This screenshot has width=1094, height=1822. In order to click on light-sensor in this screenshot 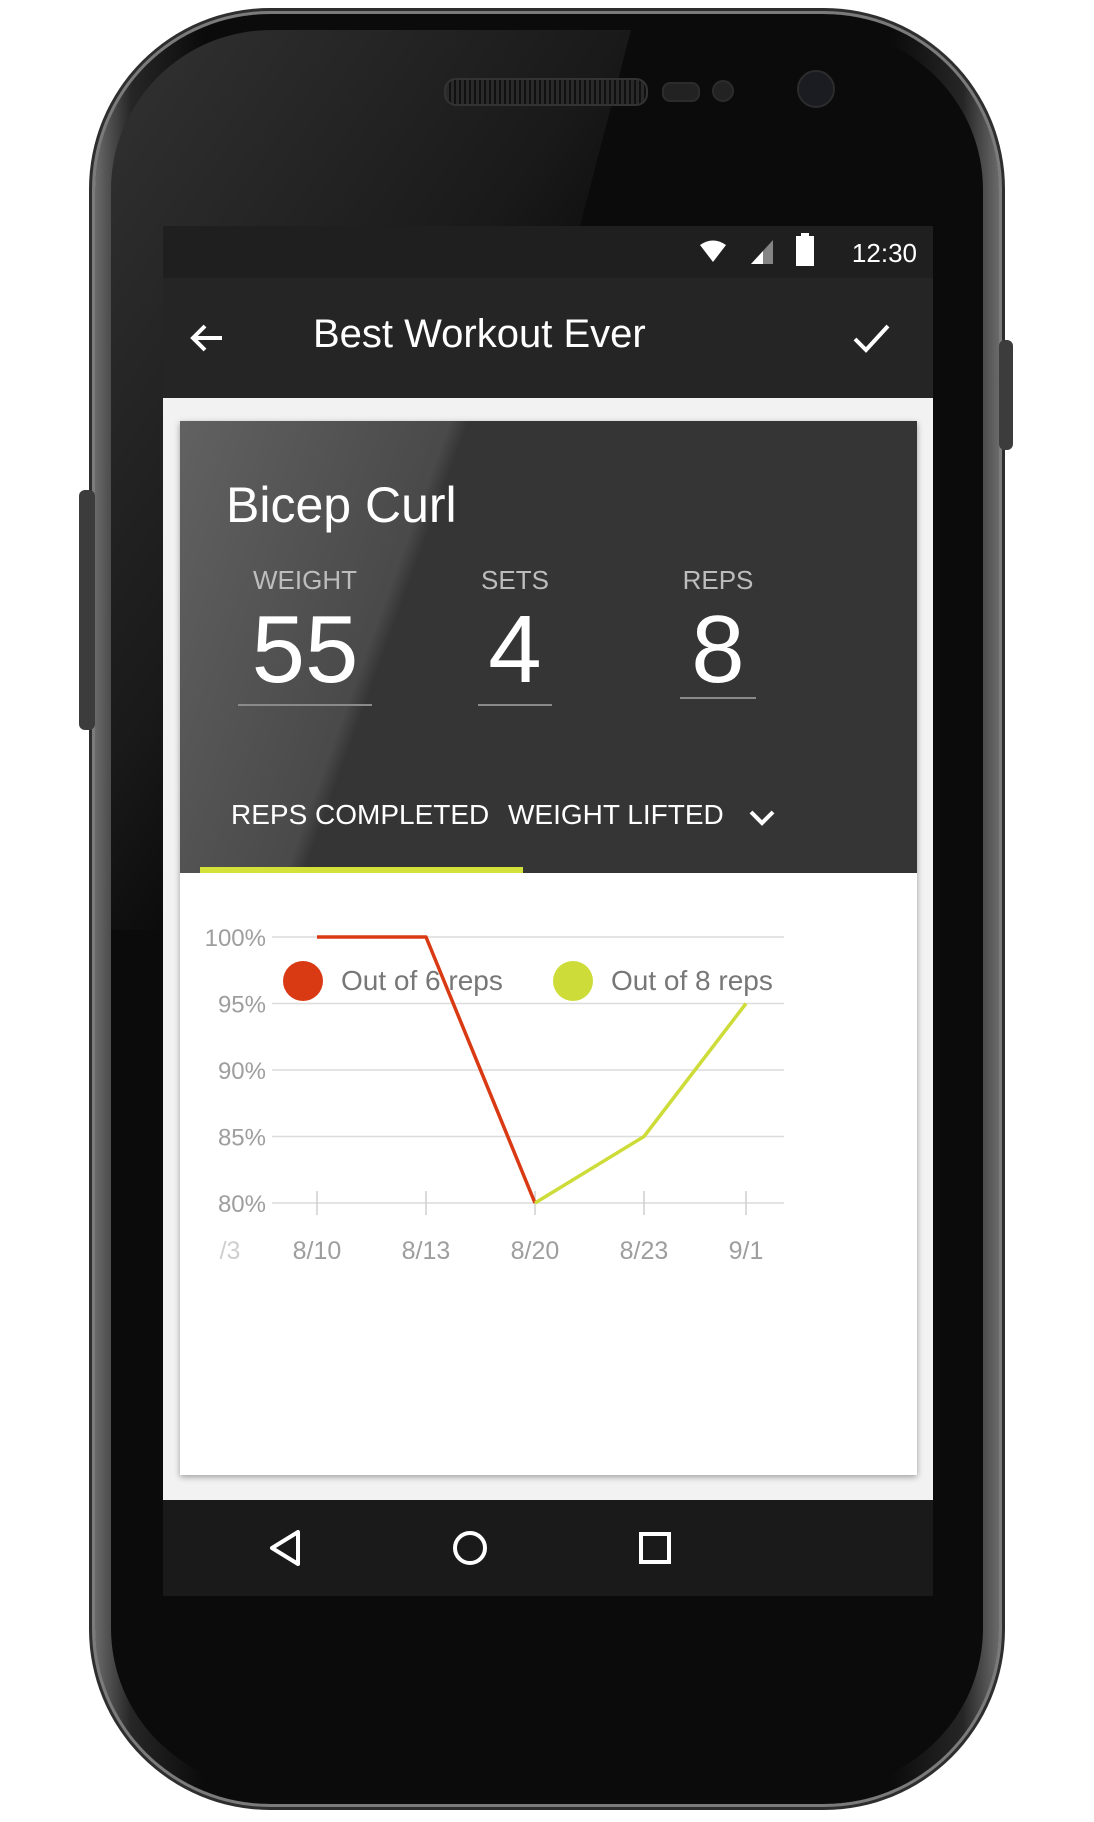, I will do `click(723, 91)`.